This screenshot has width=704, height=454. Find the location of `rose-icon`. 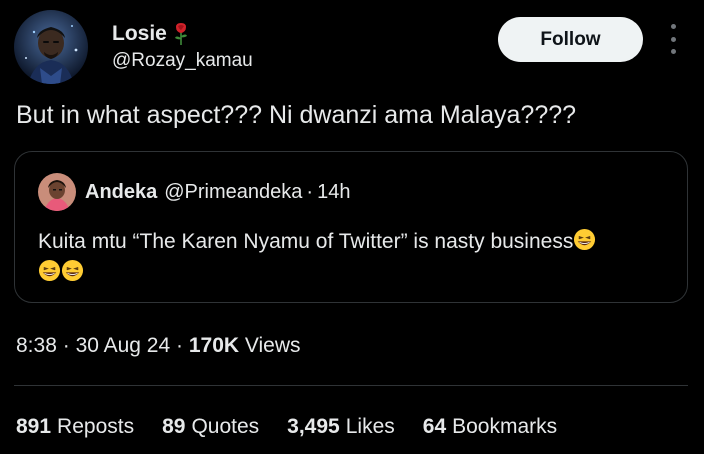

rose-icon is located at coordinates (181, 34).